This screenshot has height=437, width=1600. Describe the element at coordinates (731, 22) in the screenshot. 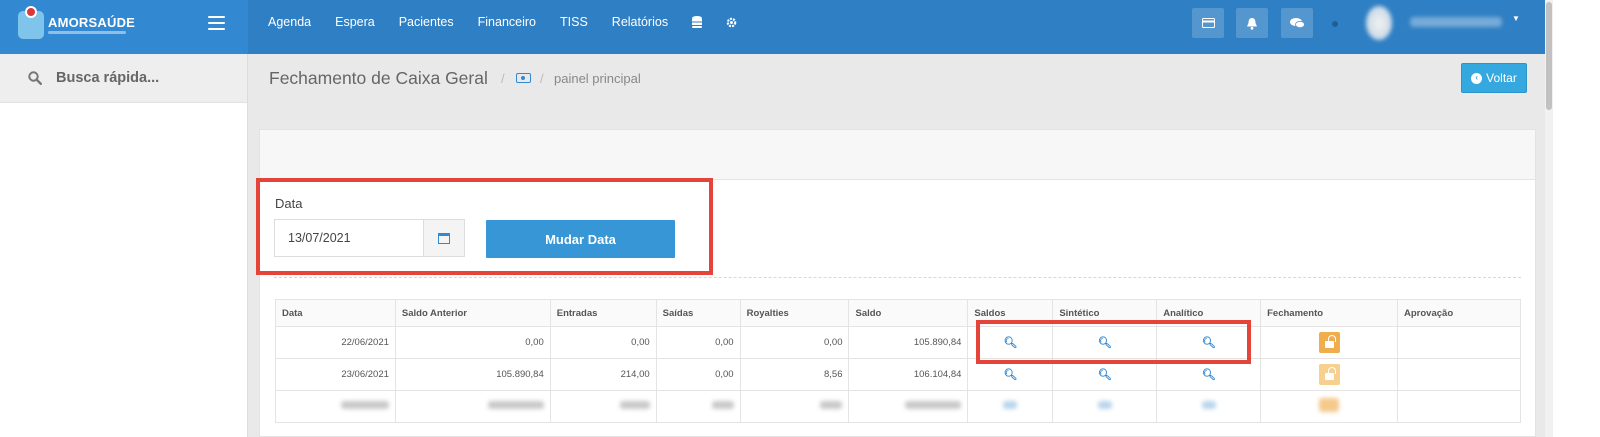

I see `gear-icon` at that location.